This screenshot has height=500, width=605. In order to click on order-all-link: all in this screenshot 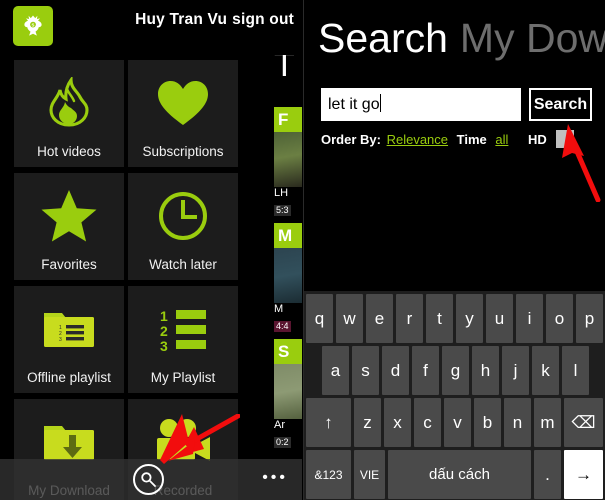, I will do `click(501, 139)`.